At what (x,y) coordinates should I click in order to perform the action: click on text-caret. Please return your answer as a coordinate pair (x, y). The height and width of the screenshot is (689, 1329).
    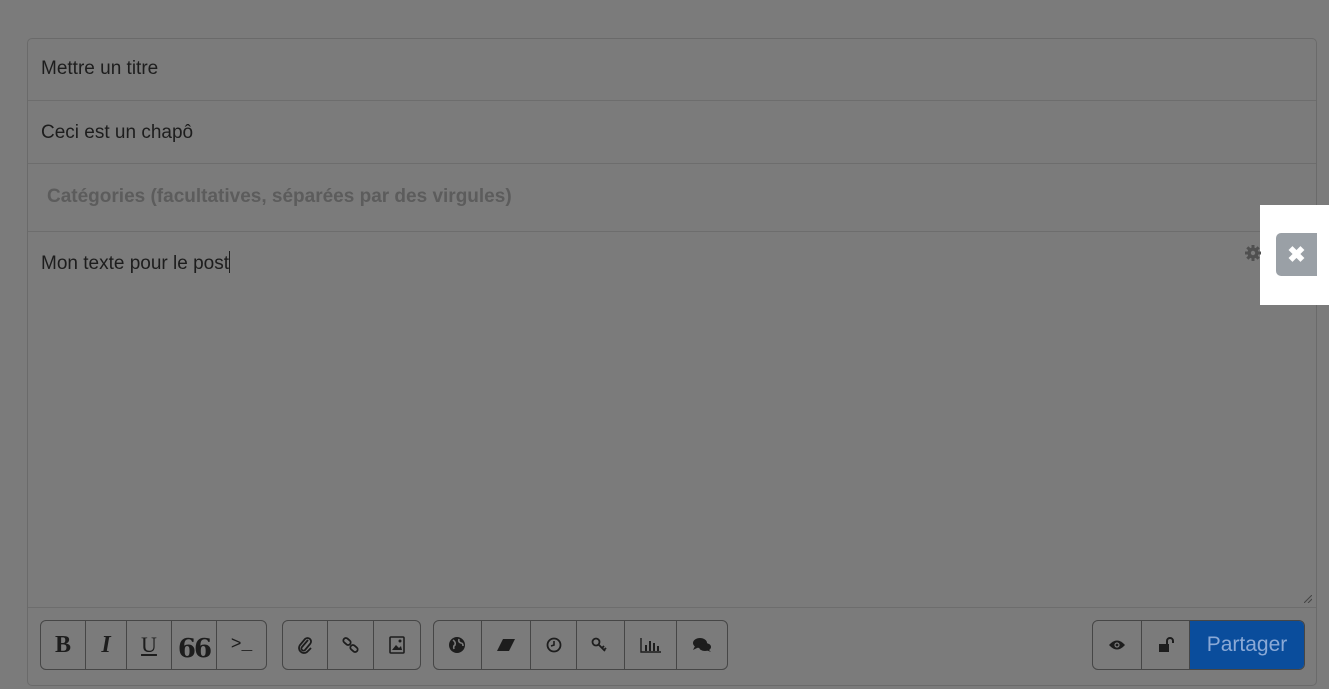
    Looking at the image, I should click on (229, 262).